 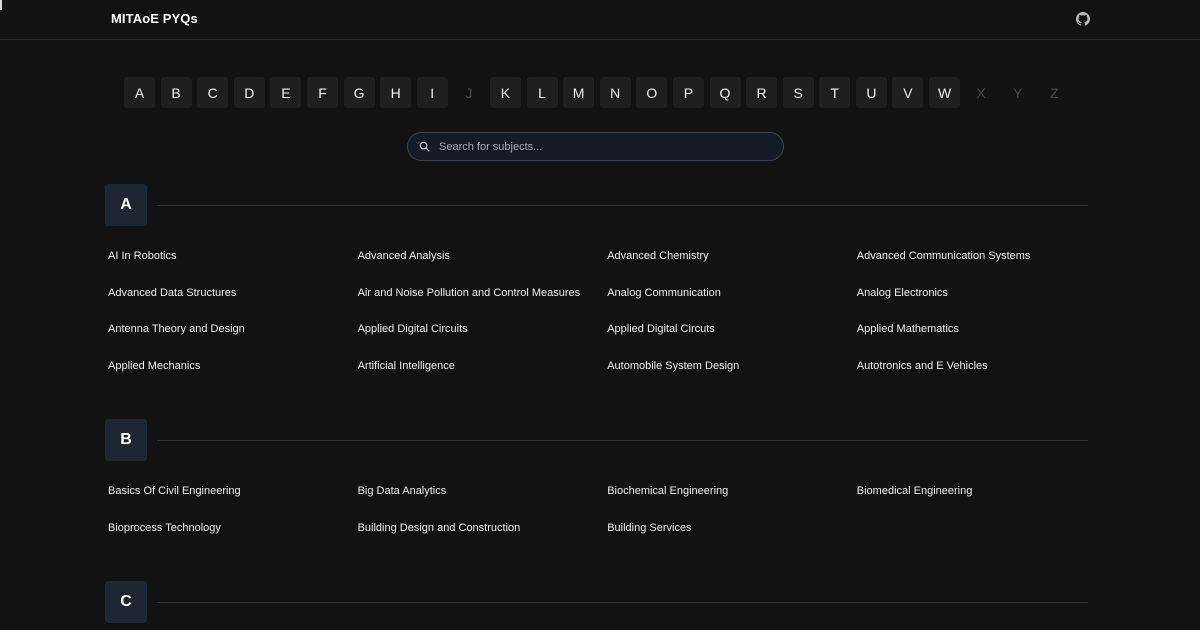 I want to click on letter-filter-b: B, so click(x=176, y=92).